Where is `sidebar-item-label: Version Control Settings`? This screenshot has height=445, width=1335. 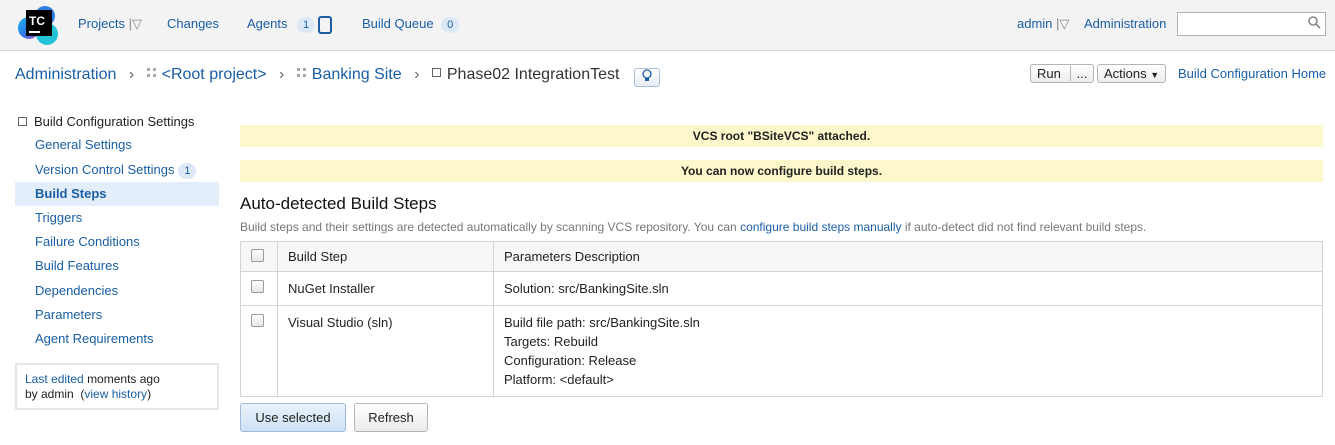 sidebar-item-label: Version Control Settings is located at coordinates (104, 169).